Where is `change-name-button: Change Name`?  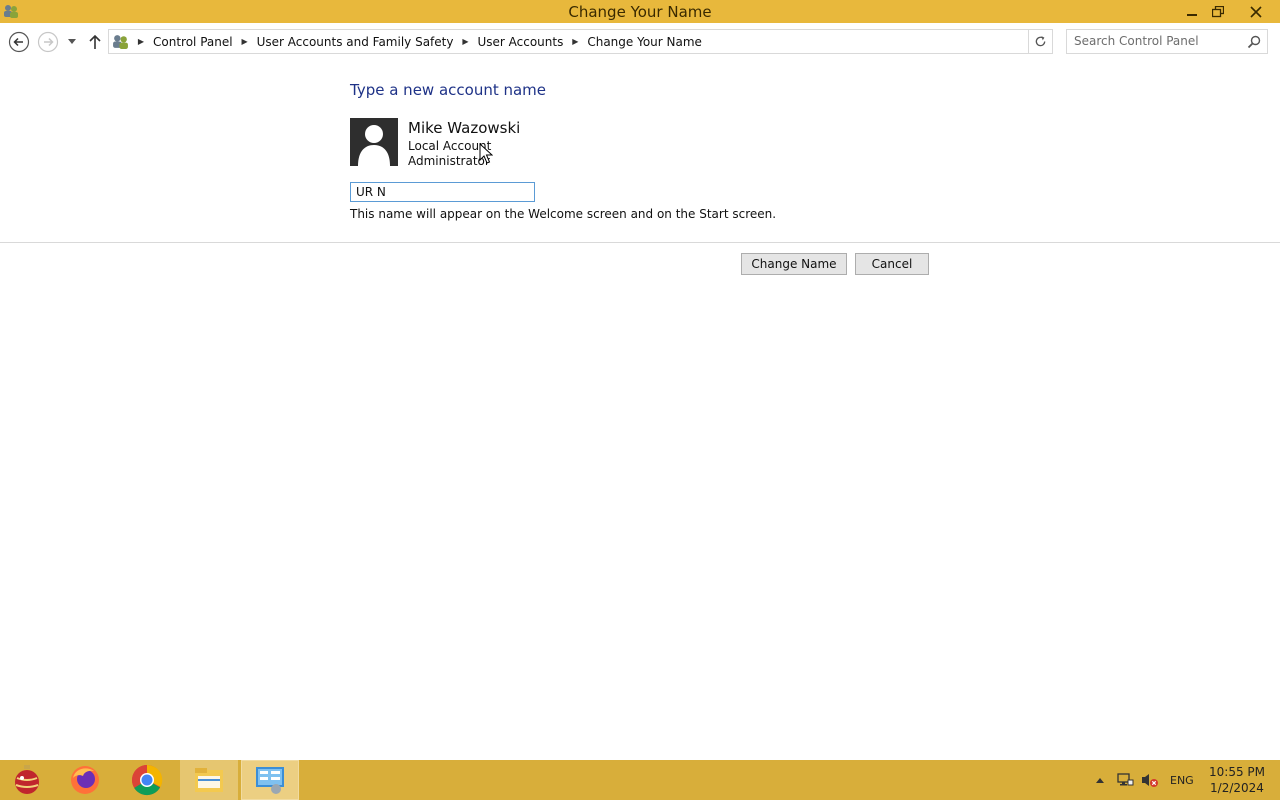
change-name-button: Change Name is located at coordinates (794, 264).